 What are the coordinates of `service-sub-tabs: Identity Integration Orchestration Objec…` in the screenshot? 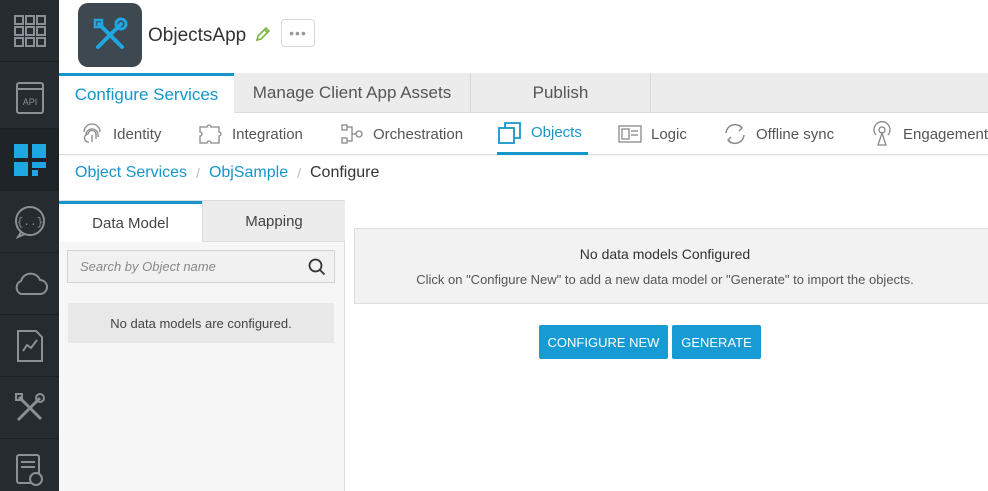 It's located at (523, 134).